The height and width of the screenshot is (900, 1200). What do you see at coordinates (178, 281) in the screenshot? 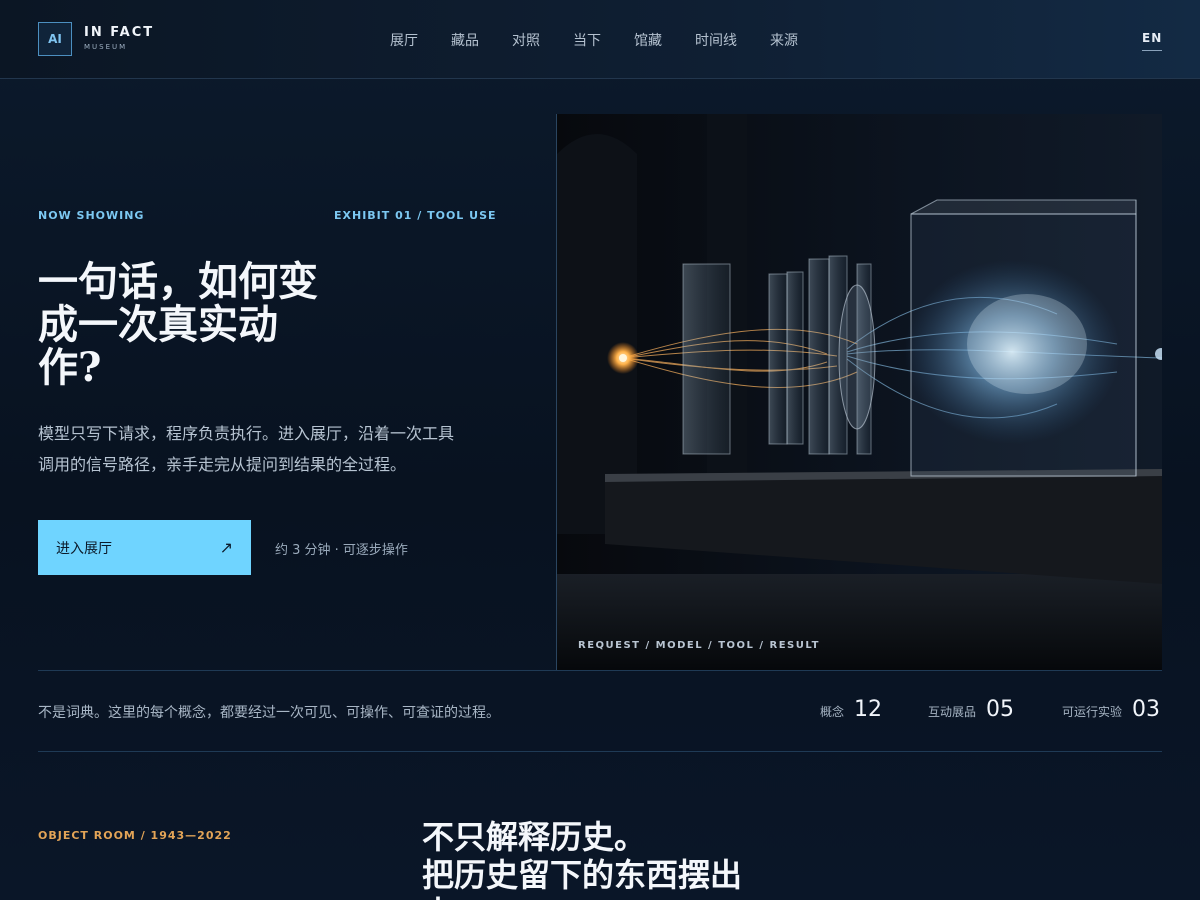
I see `headline-line: 一句话，如何变` at bounding box center [178, 281].